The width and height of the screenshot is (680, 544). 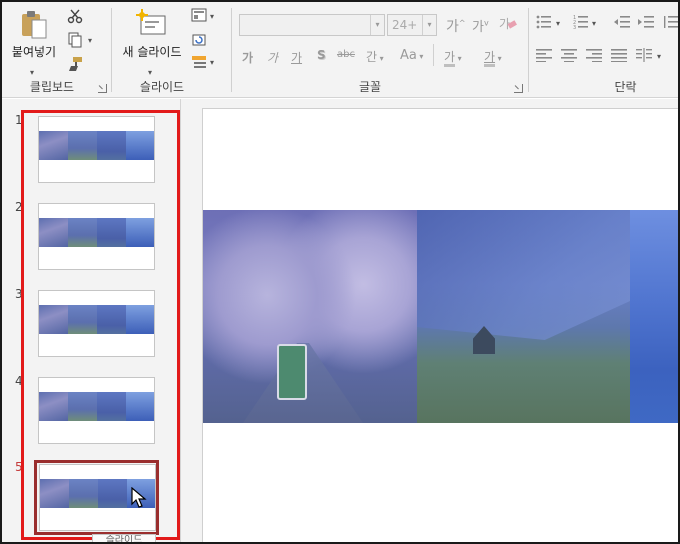 I want to click on new-slide-dropdown-chevron-icon: ▾, so click(x=150, y=72).